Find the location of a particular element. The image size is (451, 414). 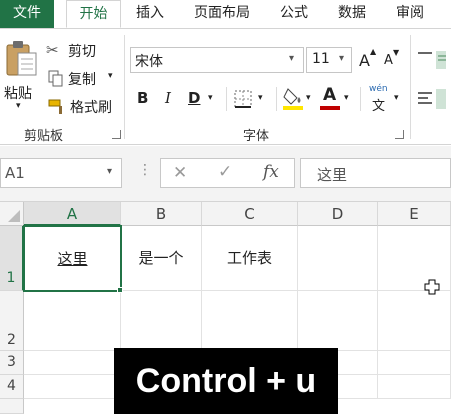

align-left-icon is located at coordinates (432, 99).